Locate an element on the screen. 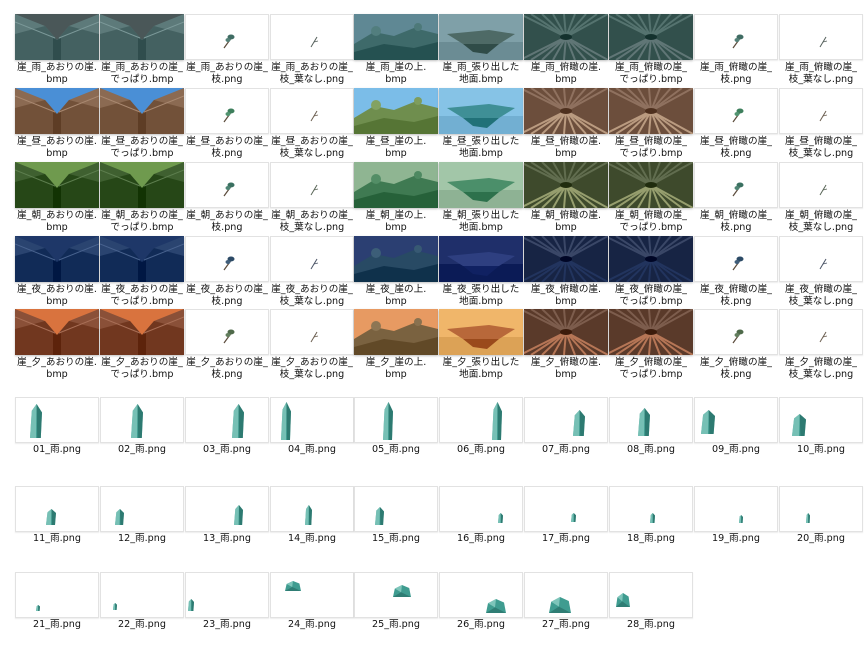 The image size is (868, 655). file-name-label: 19_雨.png is located at coordinates (736, 538).